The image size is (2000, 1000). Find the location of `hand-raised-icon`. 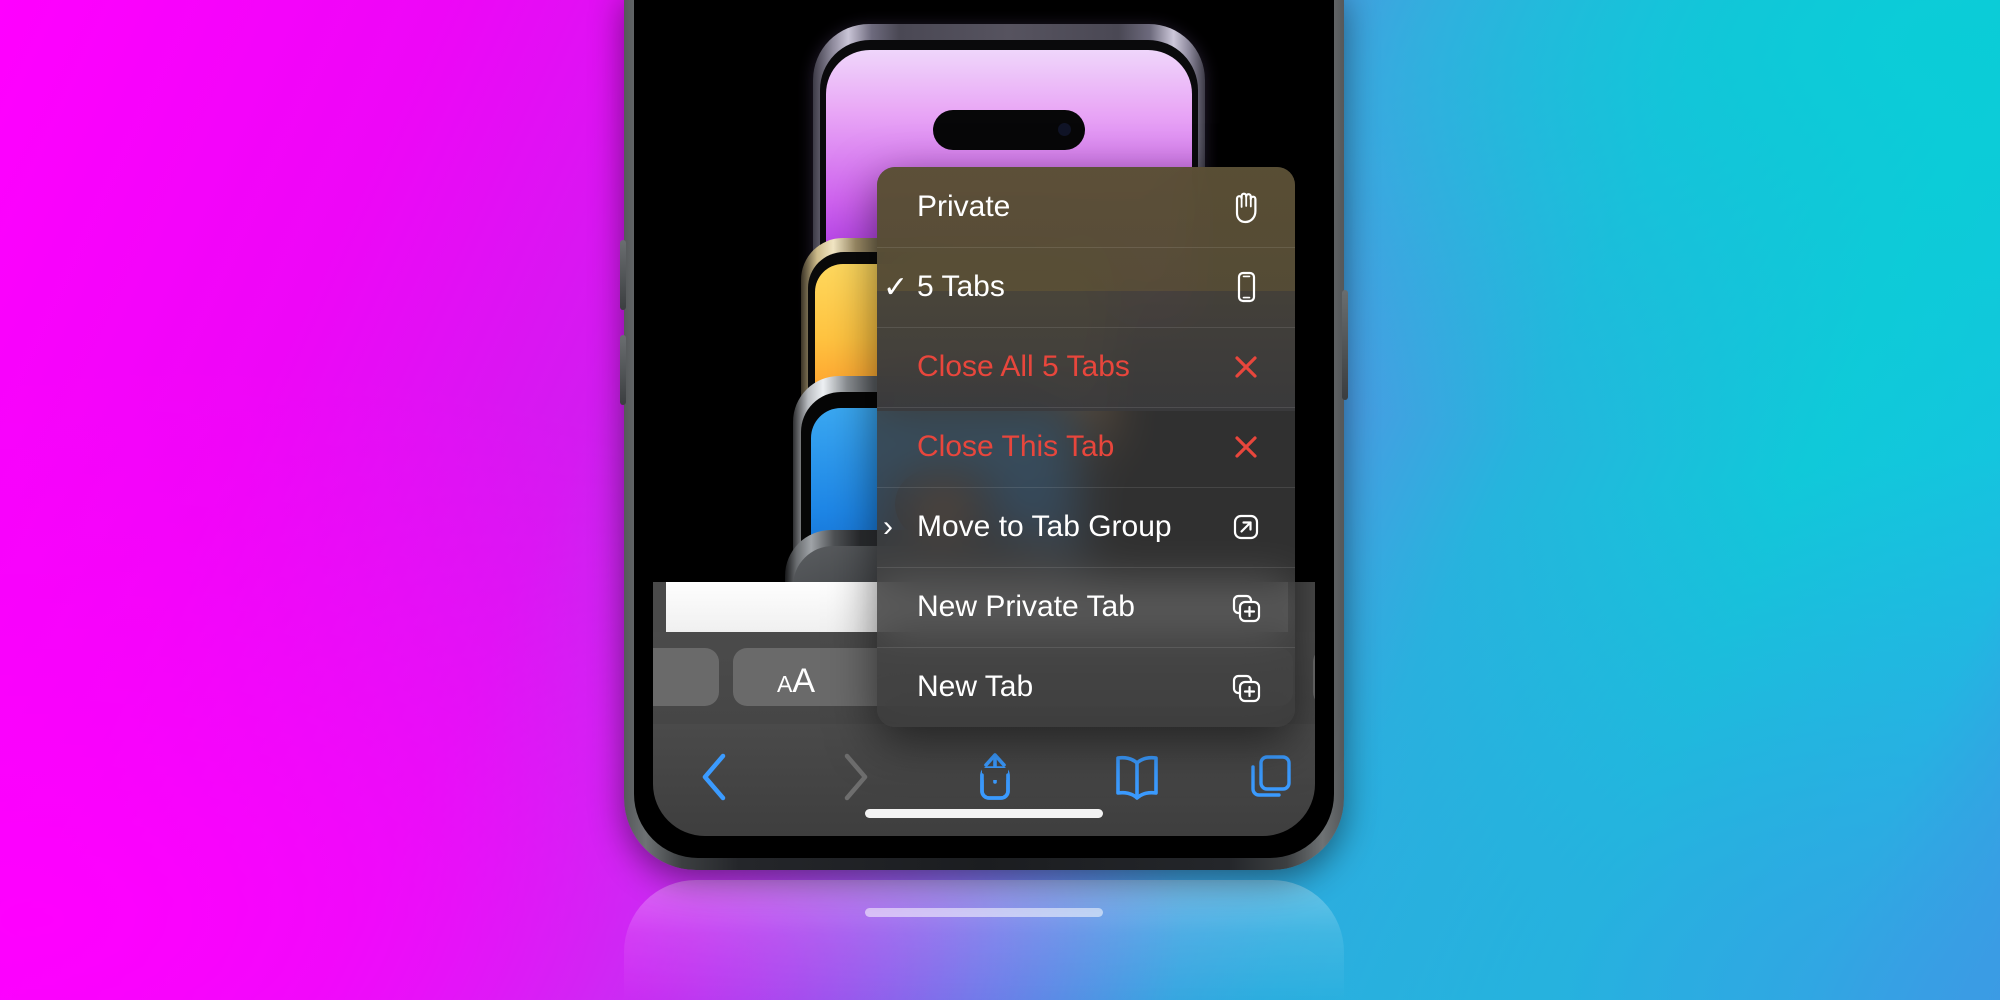

hand-raised-icon is located at coordinates (1246, 207).